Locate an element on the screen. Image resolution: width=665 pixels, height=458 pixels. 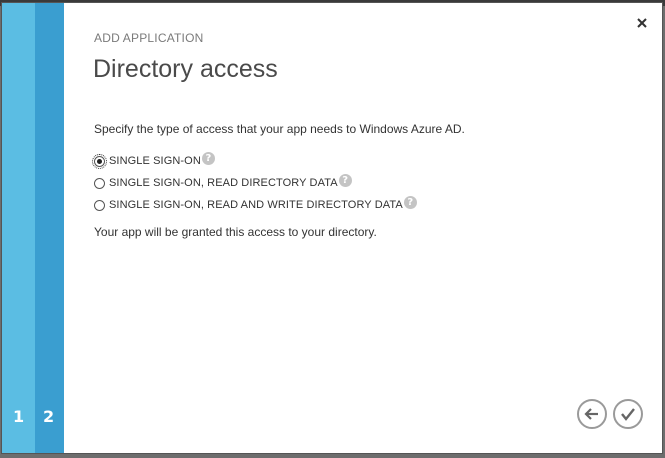
option-label: SINGLE SIGN-ON is located at coordinates (155, 161).